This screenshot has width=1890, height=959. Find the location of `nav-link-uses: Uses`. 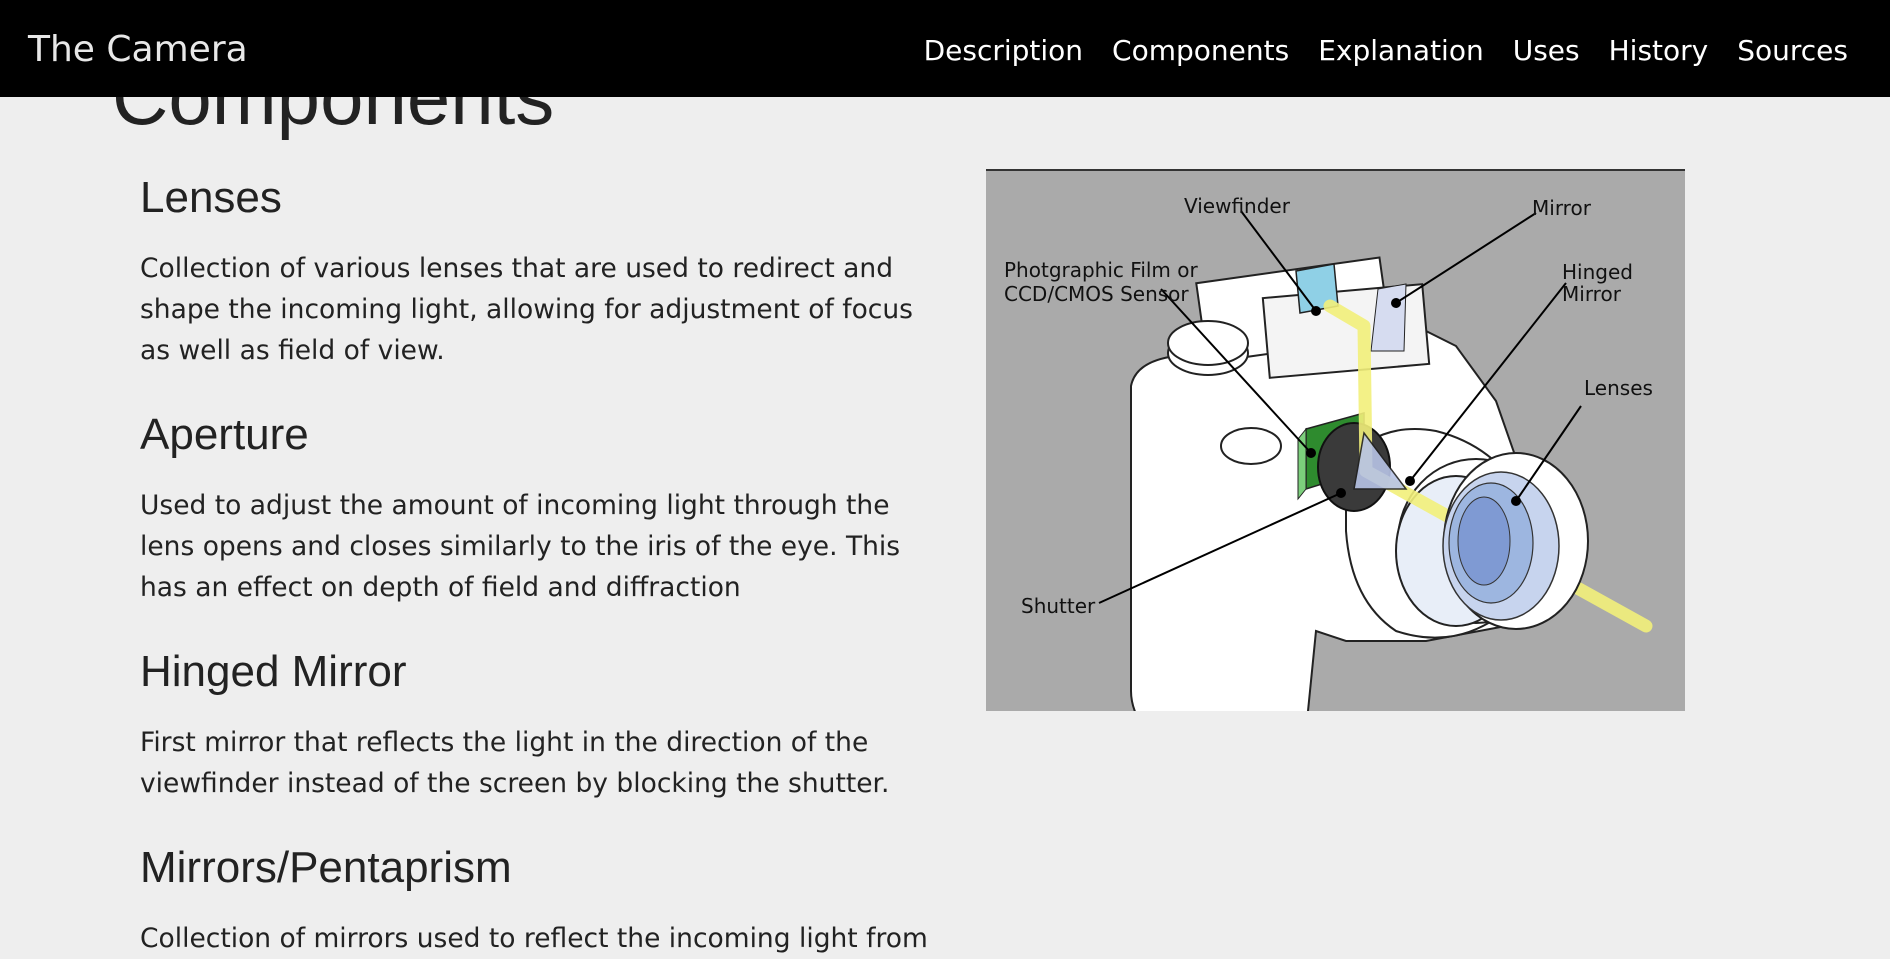

nav-link-uses: Uses is located at coordinates (1546, 49).